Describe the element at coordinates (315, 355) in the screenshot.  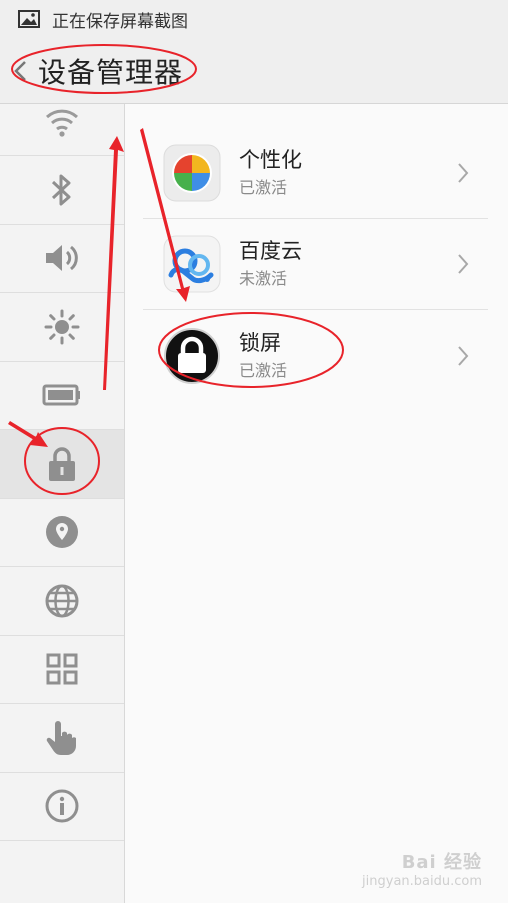
I see `list-item: 锁屏 已激活` at that location.